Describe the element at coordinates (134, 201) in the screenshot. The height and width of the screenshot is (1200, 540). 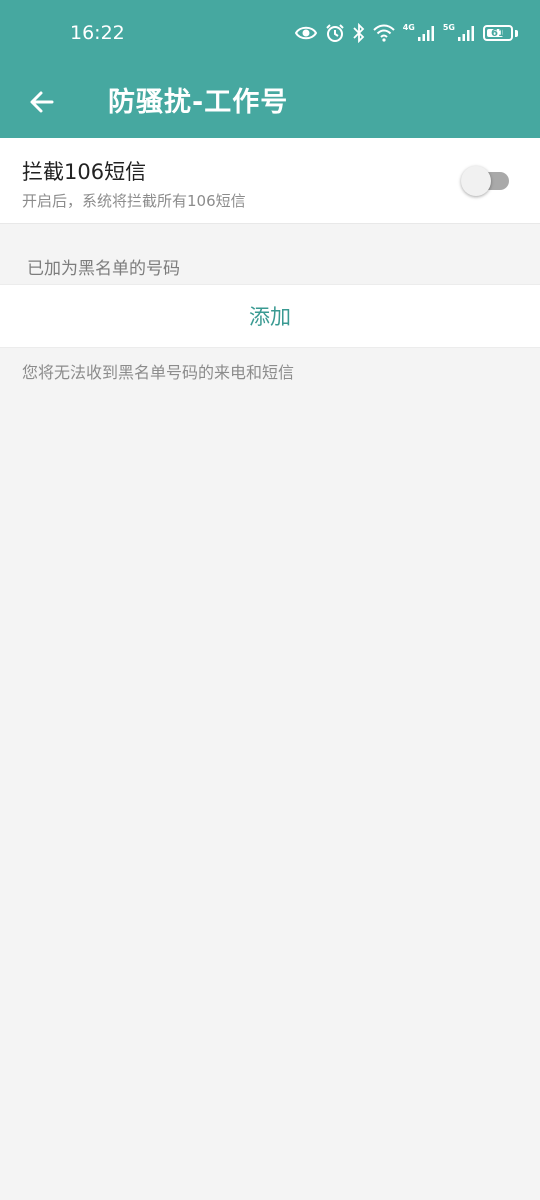
I see `block-106-sms-subtitle: 开启后，系统将拦截所有106短信` at that location.